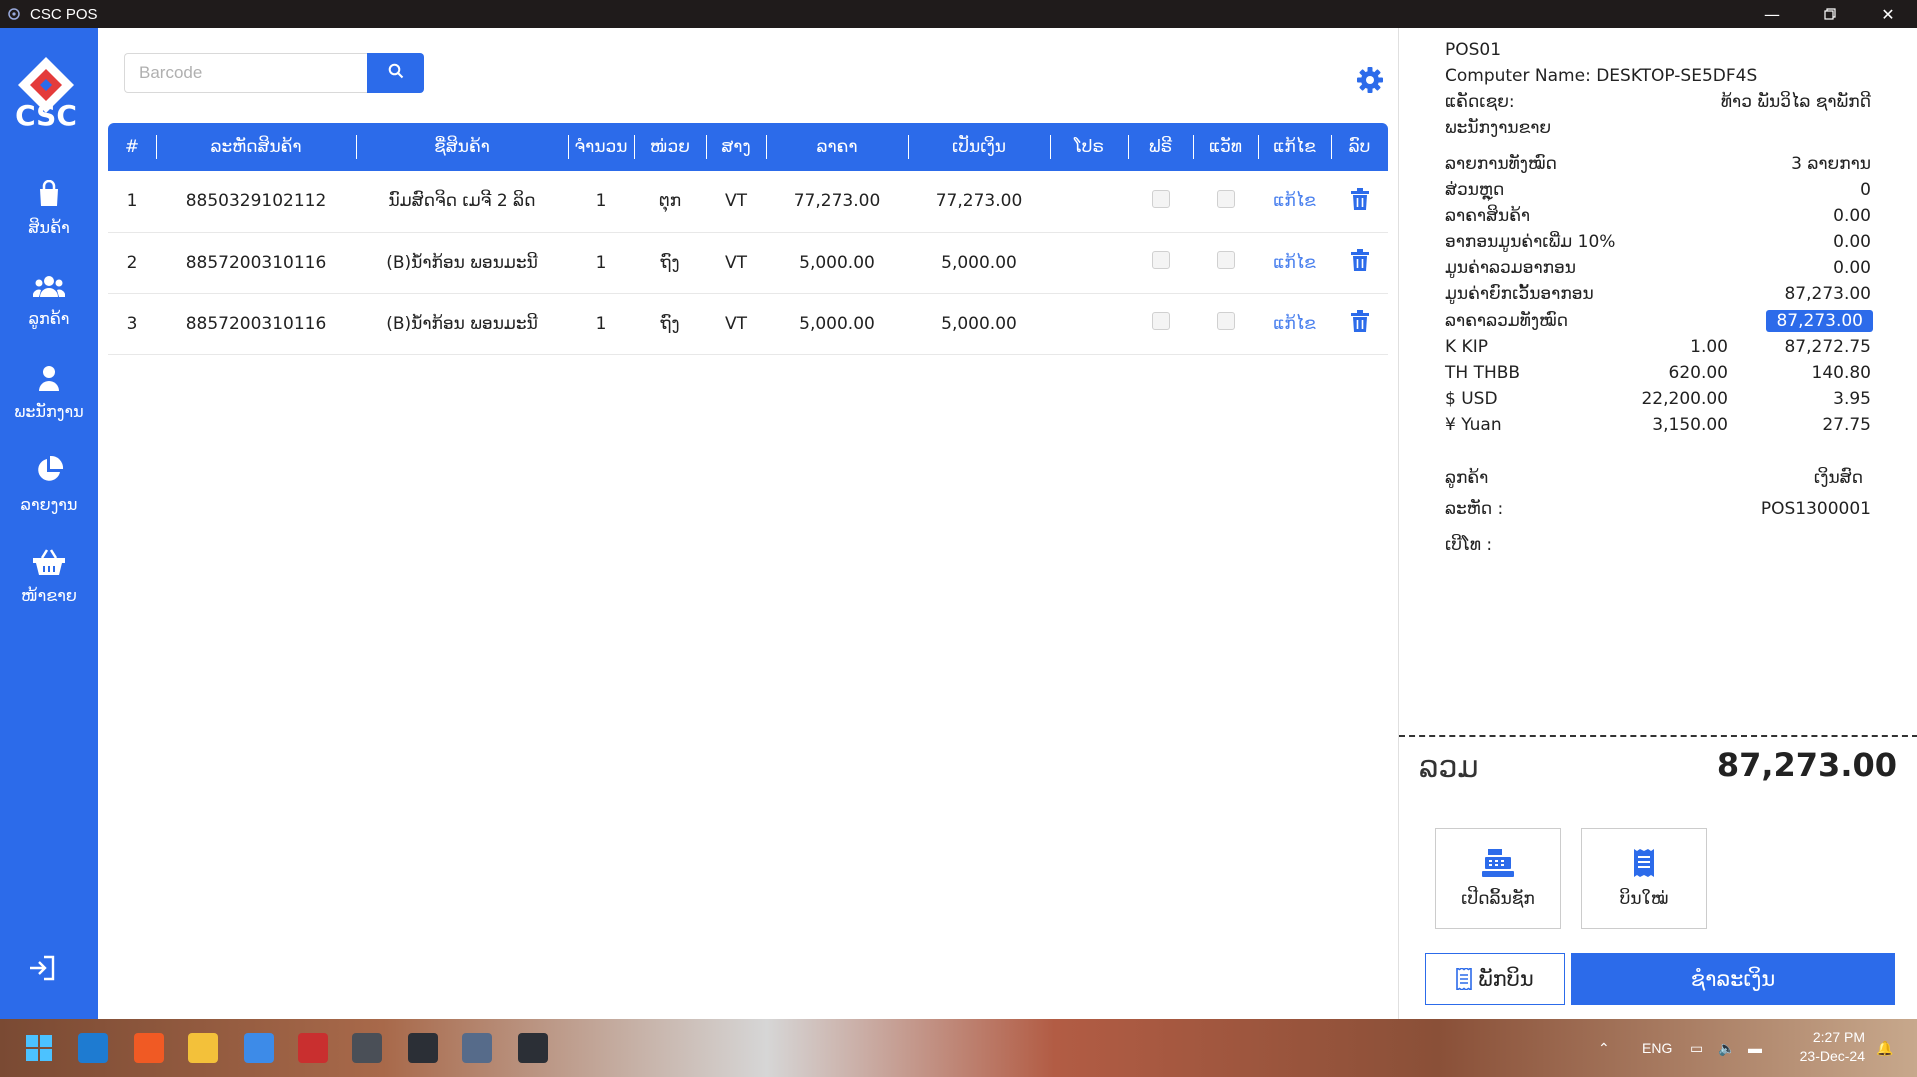  Describe the element at coordinates (1474, 509) in the screenshot. I see `customer-code-label: ລະຫັດ :` at that location.